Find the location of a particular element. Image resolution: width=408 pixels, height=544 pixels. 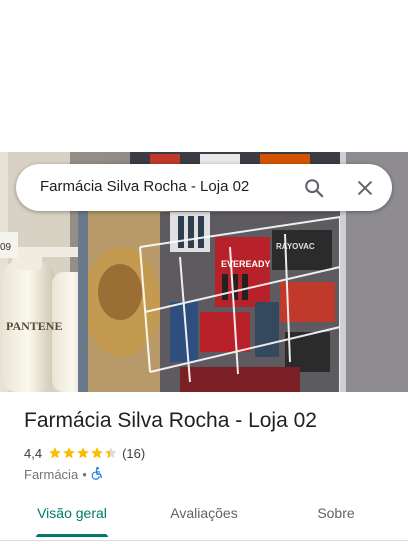

rayovac-label: RAYOVAC is located at coordinates (295, 246).